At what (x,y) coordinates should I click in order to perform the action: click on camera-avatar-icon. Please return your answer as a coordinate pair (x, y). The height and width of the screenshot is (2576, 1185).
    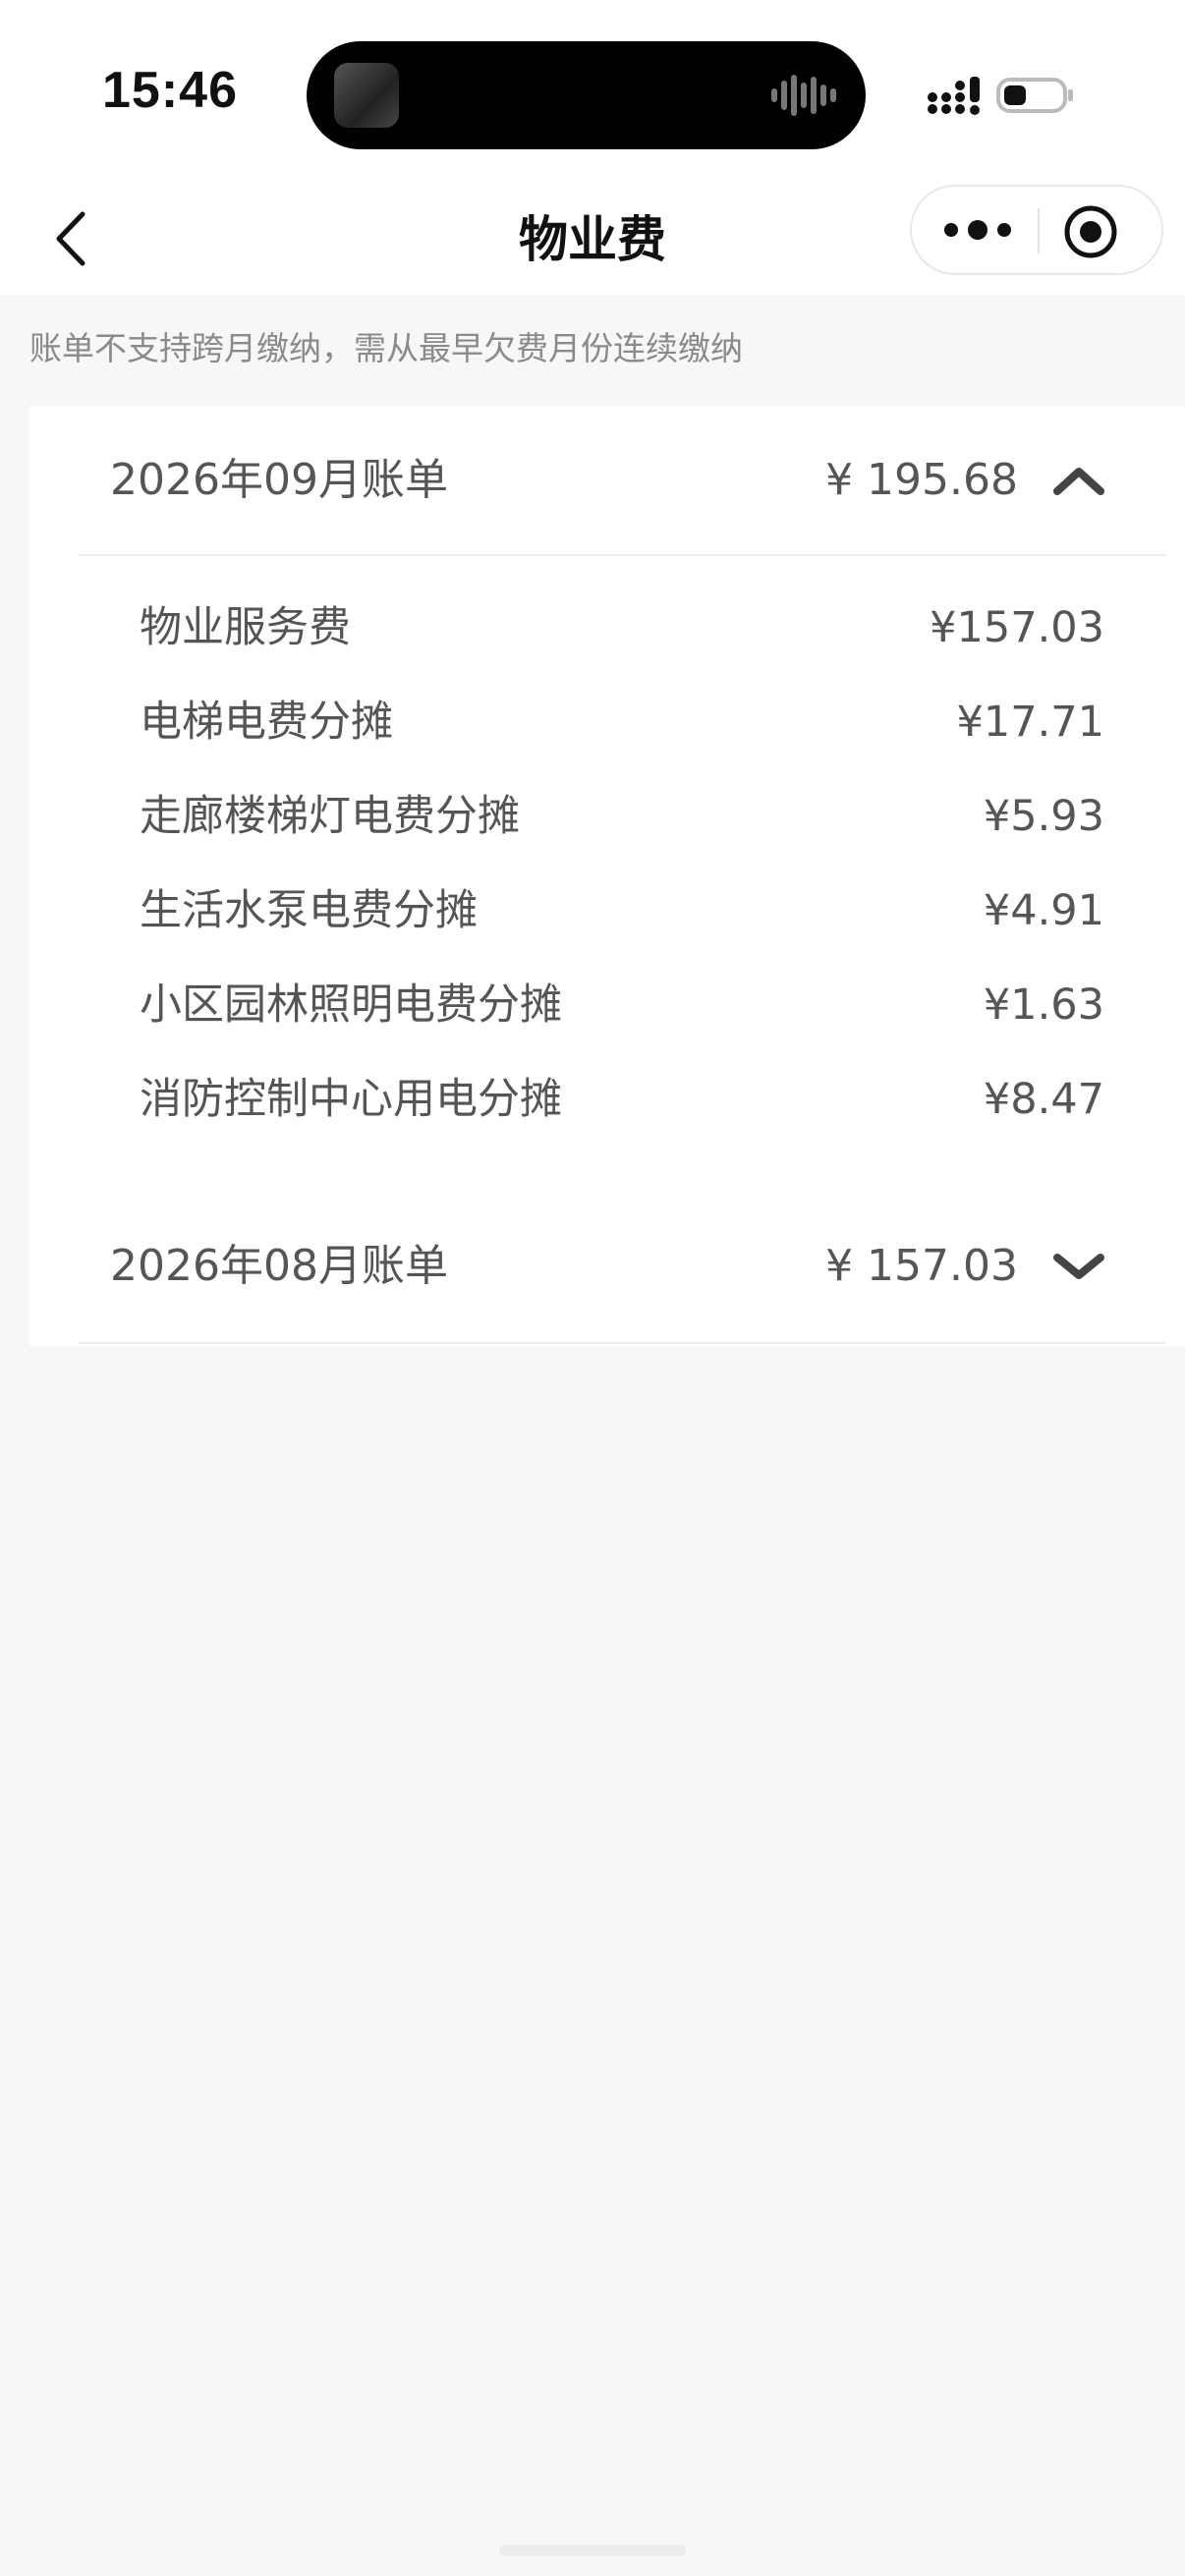
    Looking at the image, I should click on (367, 95).